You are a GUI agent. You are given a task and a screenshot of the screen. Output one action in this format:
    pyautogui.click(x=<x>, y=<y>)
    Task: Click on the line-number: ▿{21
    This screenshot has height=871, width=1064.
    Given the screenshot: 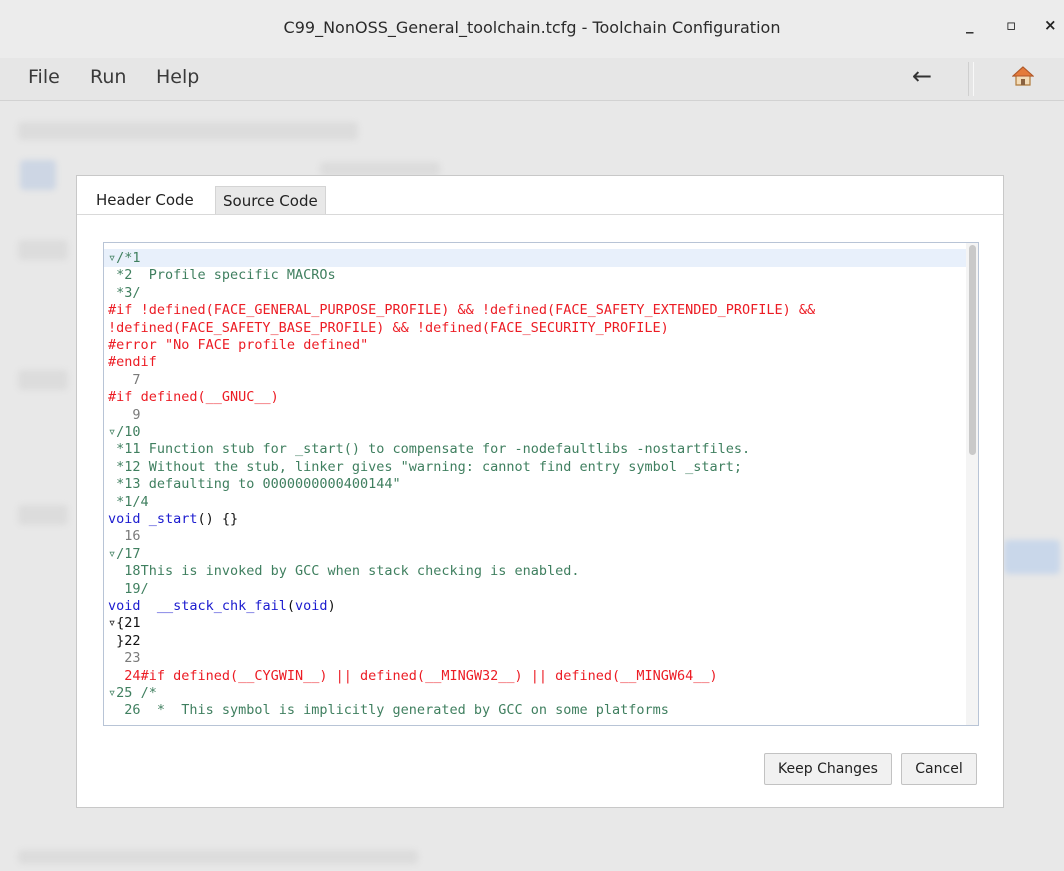 What is the action you would take?
    pyautogui.click(x=124, y=623)
    